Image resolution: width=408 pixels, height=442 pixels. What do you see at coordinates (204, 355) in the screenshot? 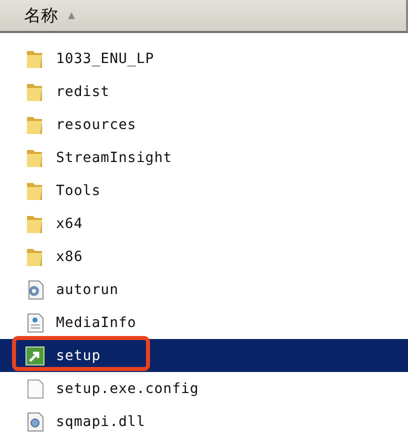
I see `file-row: setup` at bounding box center [204, 355].